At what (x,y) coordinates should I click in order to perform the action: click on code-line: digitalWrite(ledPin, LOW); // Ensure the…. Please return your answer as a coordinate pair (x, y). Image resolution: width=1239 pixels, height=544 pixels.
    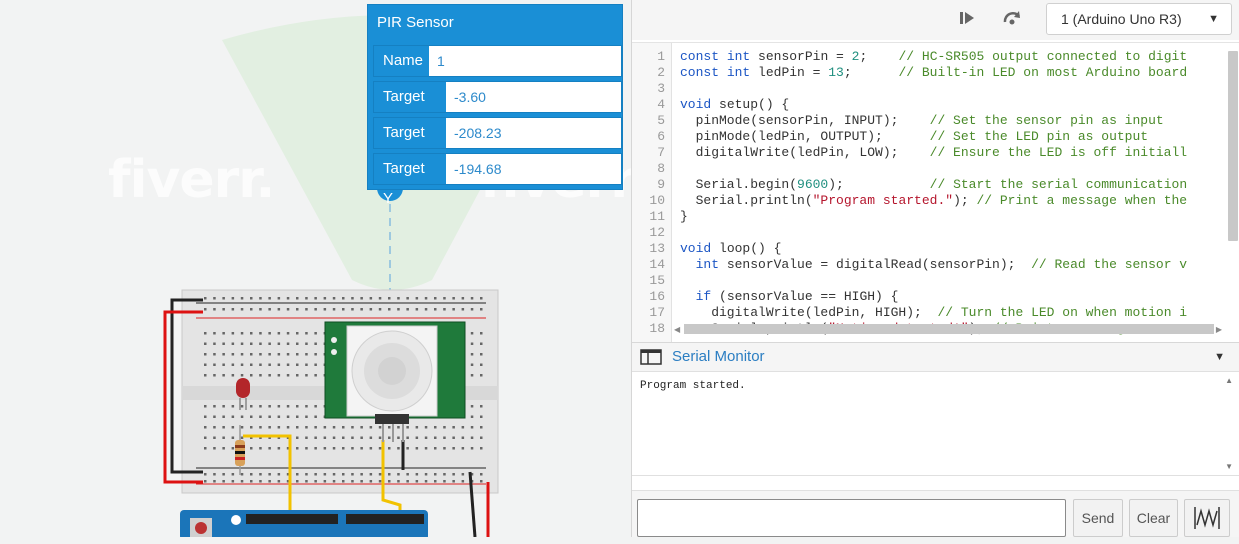
    Looking at the image, I should click on (934, 153).